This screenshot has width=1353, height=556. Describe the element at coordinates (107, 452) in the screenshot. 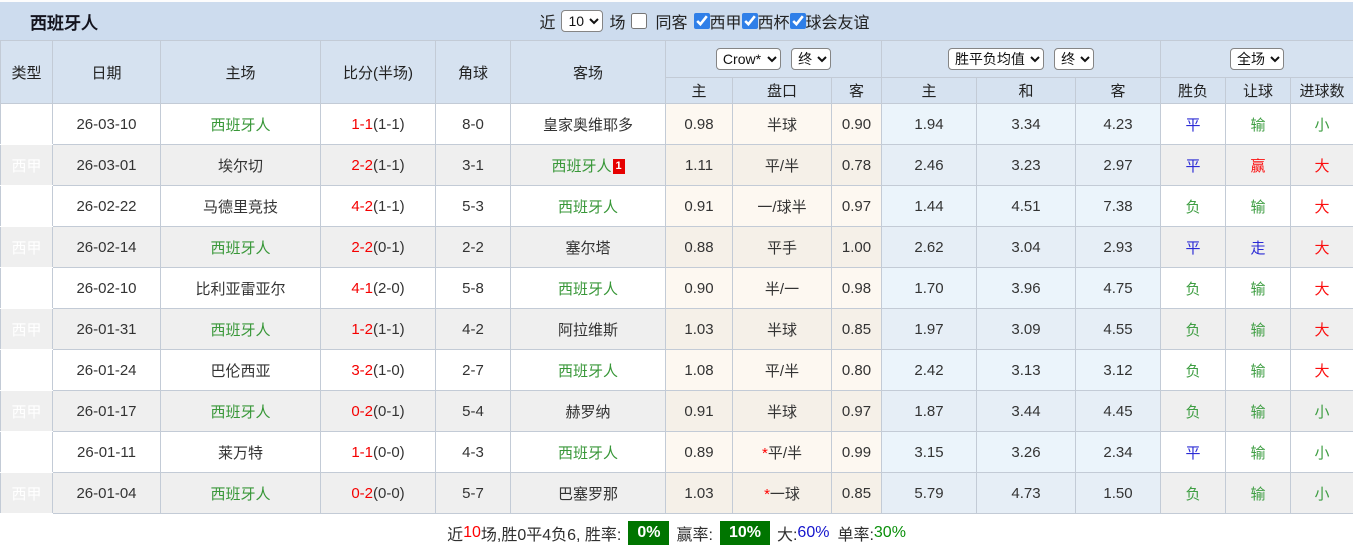

I see `date-cell: 26-01-11` at that location.